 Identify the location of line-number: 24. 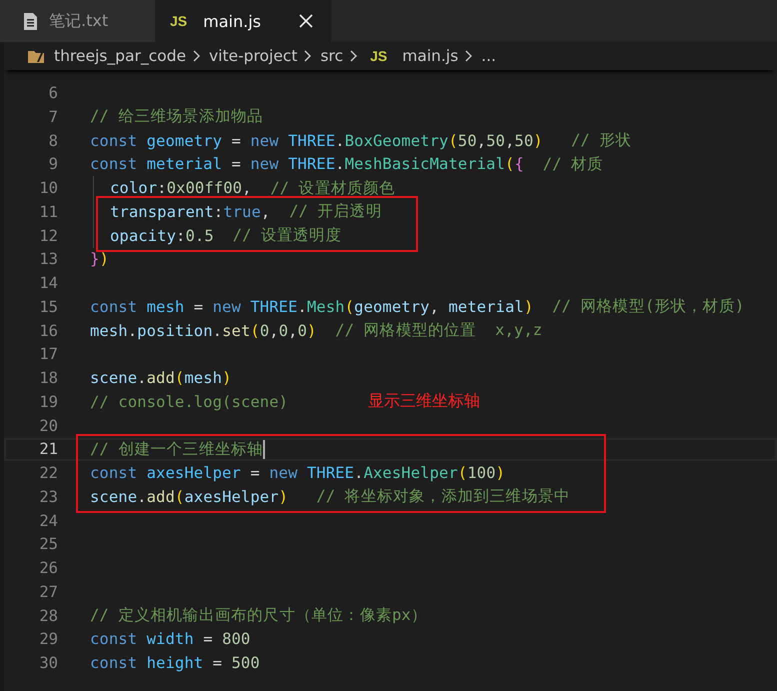
(48, 521).